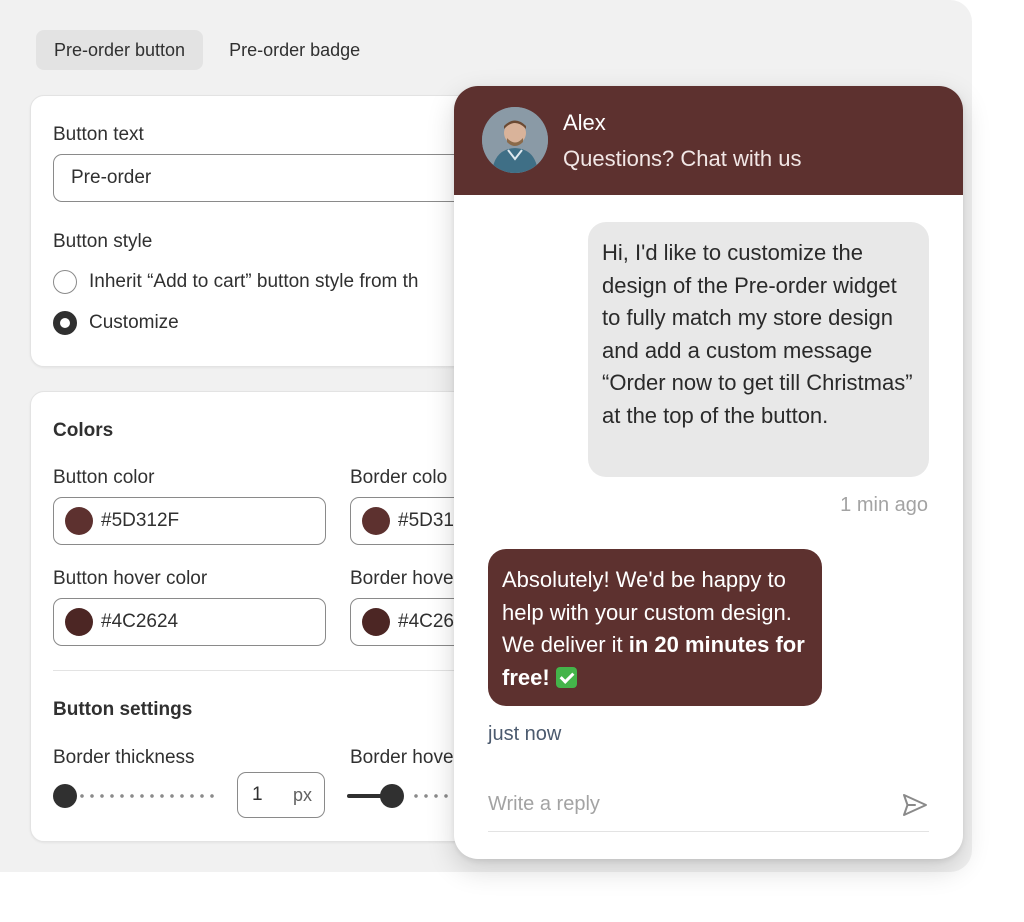  I want to click on radio-inherit, so click(65, 282).